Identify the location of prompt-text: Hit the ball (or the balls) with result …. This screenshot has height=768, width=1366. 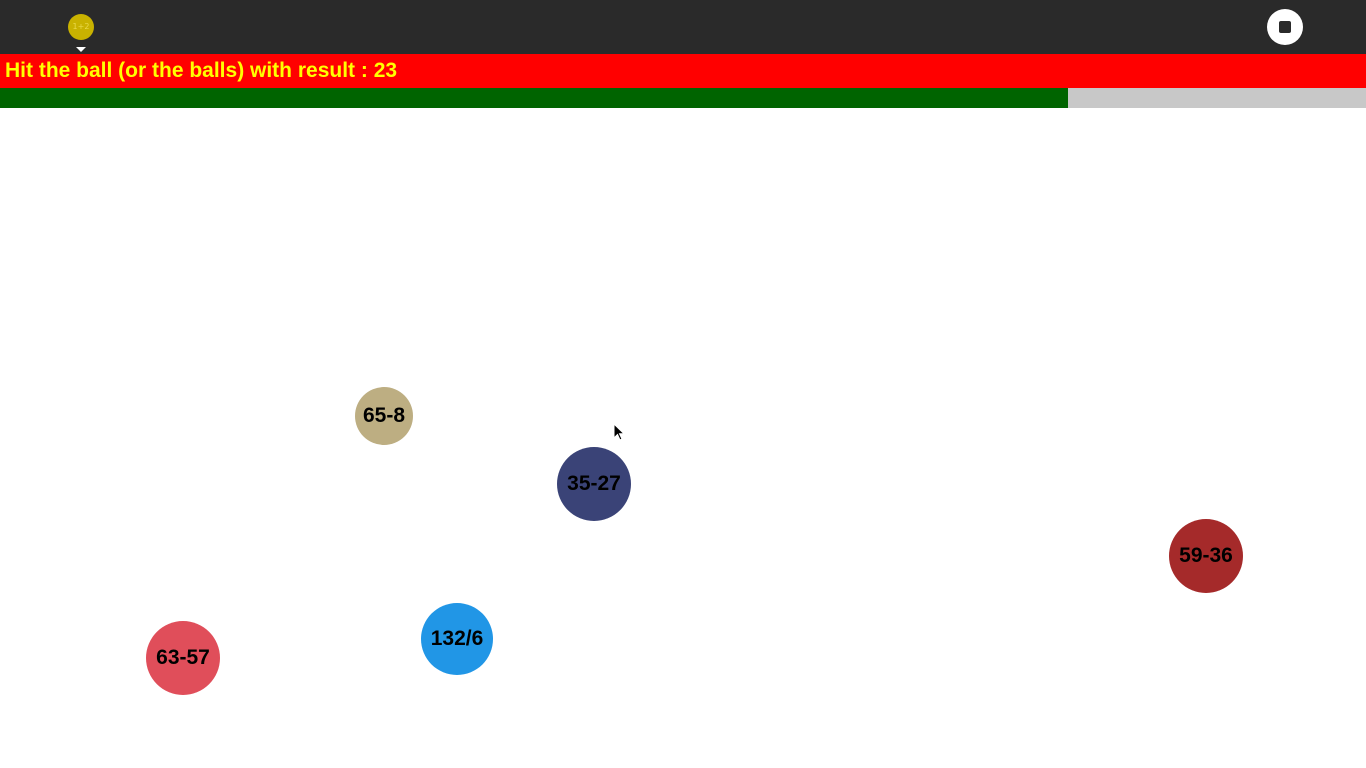
(201, 70).